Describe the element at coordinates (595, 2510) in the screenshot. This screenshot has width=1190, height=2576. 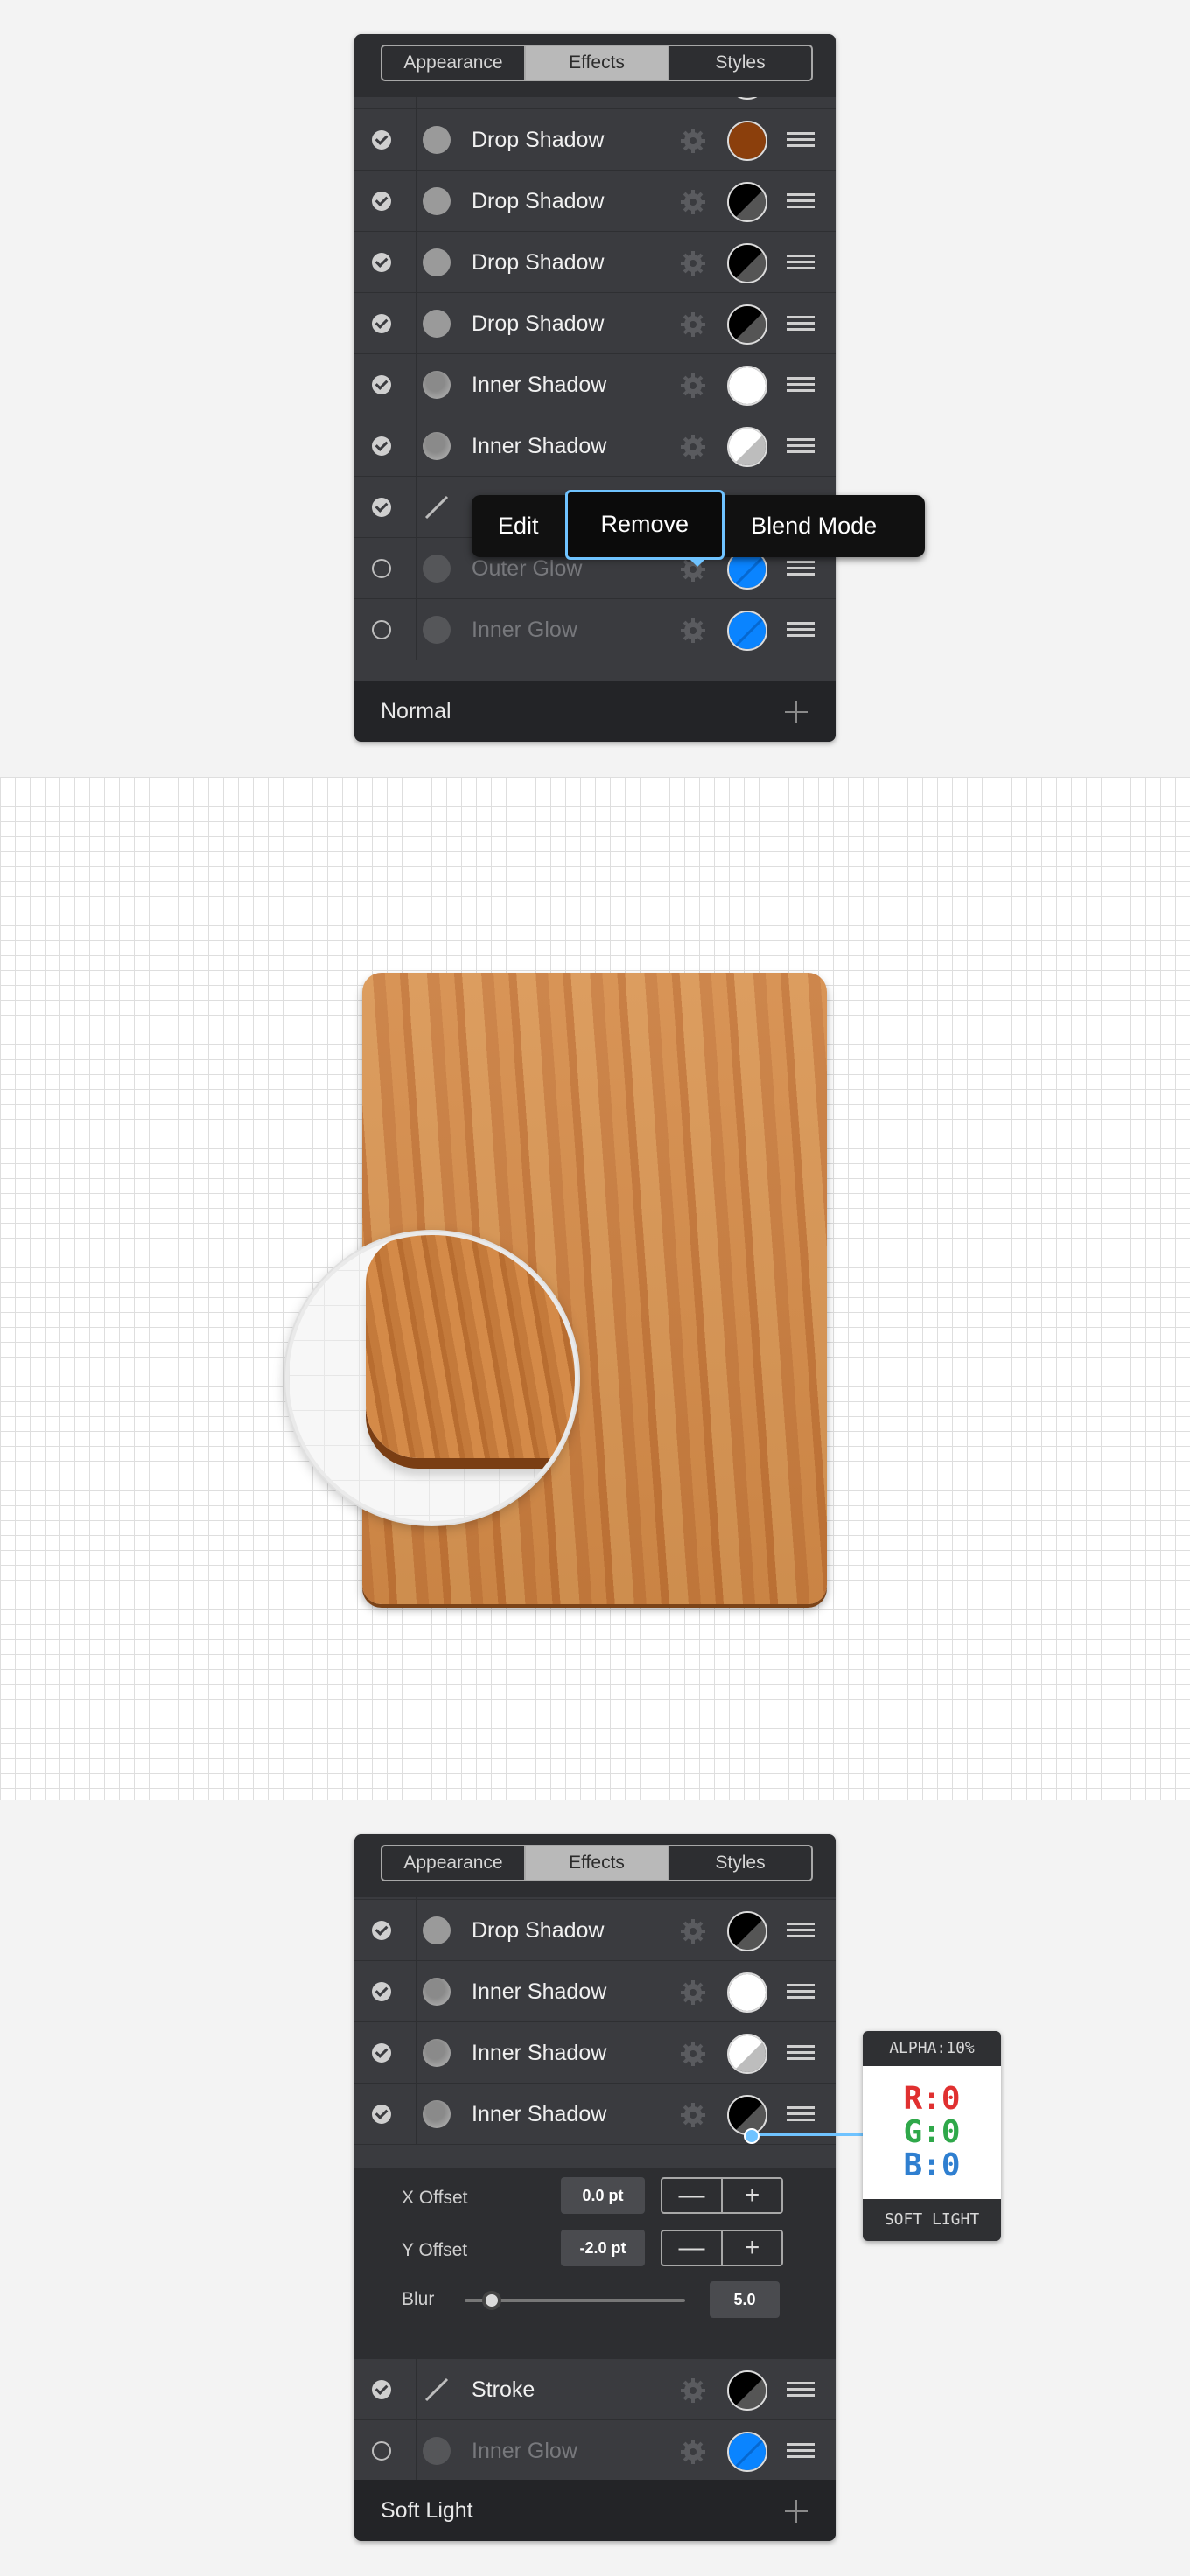
I see `panel-footer: Soft Light` at that location.